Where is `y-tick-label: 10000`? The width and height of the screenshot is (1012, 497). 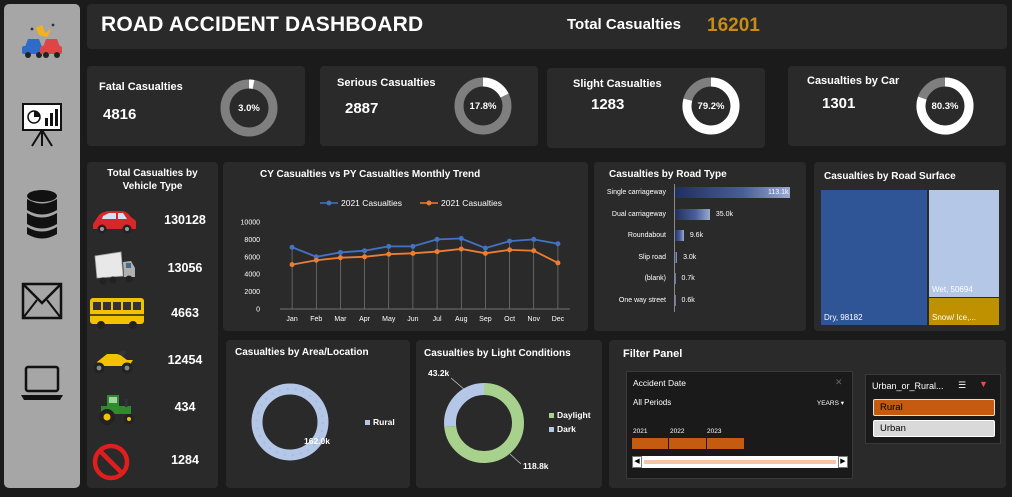
y-tick-label: 10000 is located at coordinates (251, 223).